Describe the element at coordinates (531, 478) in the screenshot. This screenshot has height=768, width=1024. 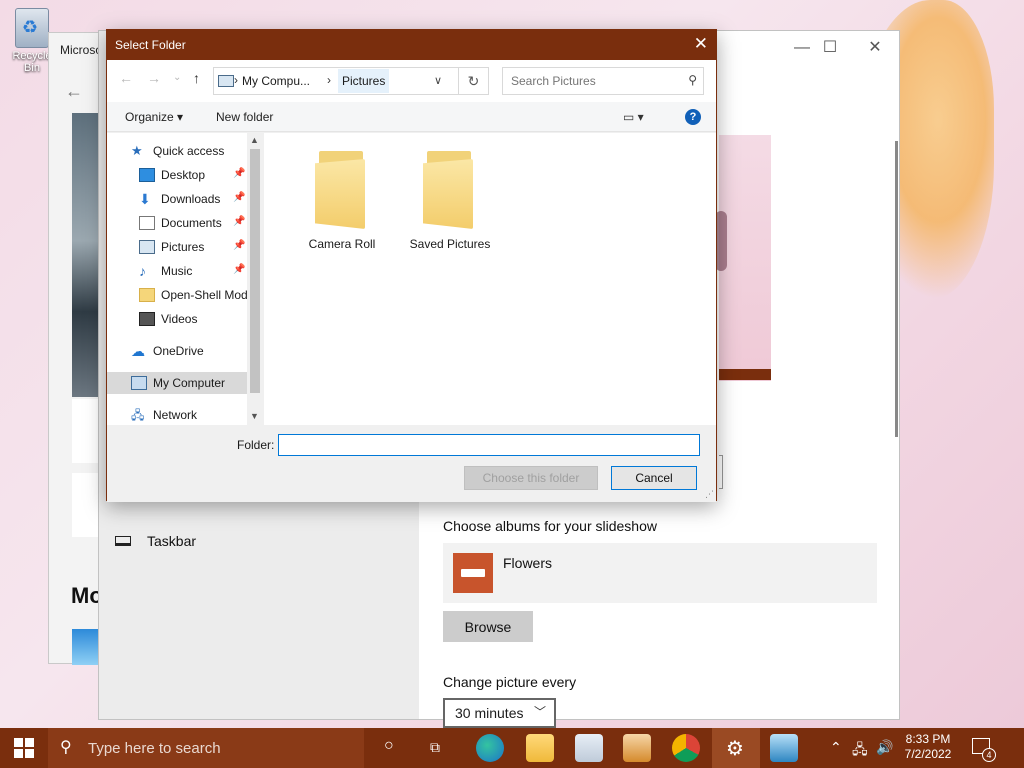
I see `choose-folder-button: Choose this folder` at that location.